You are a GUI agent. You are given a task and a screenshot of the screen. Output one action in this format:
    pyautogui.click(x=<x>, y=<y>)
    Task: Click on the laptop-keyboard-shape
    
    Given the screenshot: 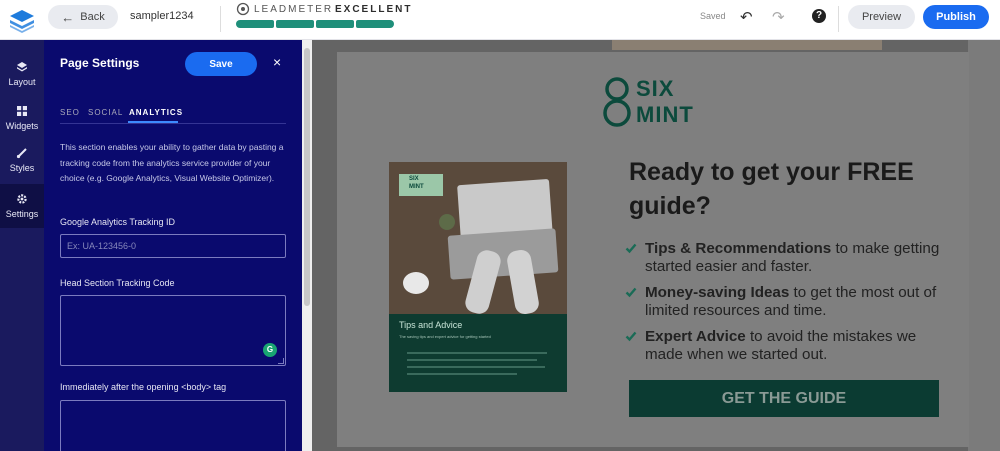 What is the action you would take?
    pyautogui.click(x=503, y=254)
    